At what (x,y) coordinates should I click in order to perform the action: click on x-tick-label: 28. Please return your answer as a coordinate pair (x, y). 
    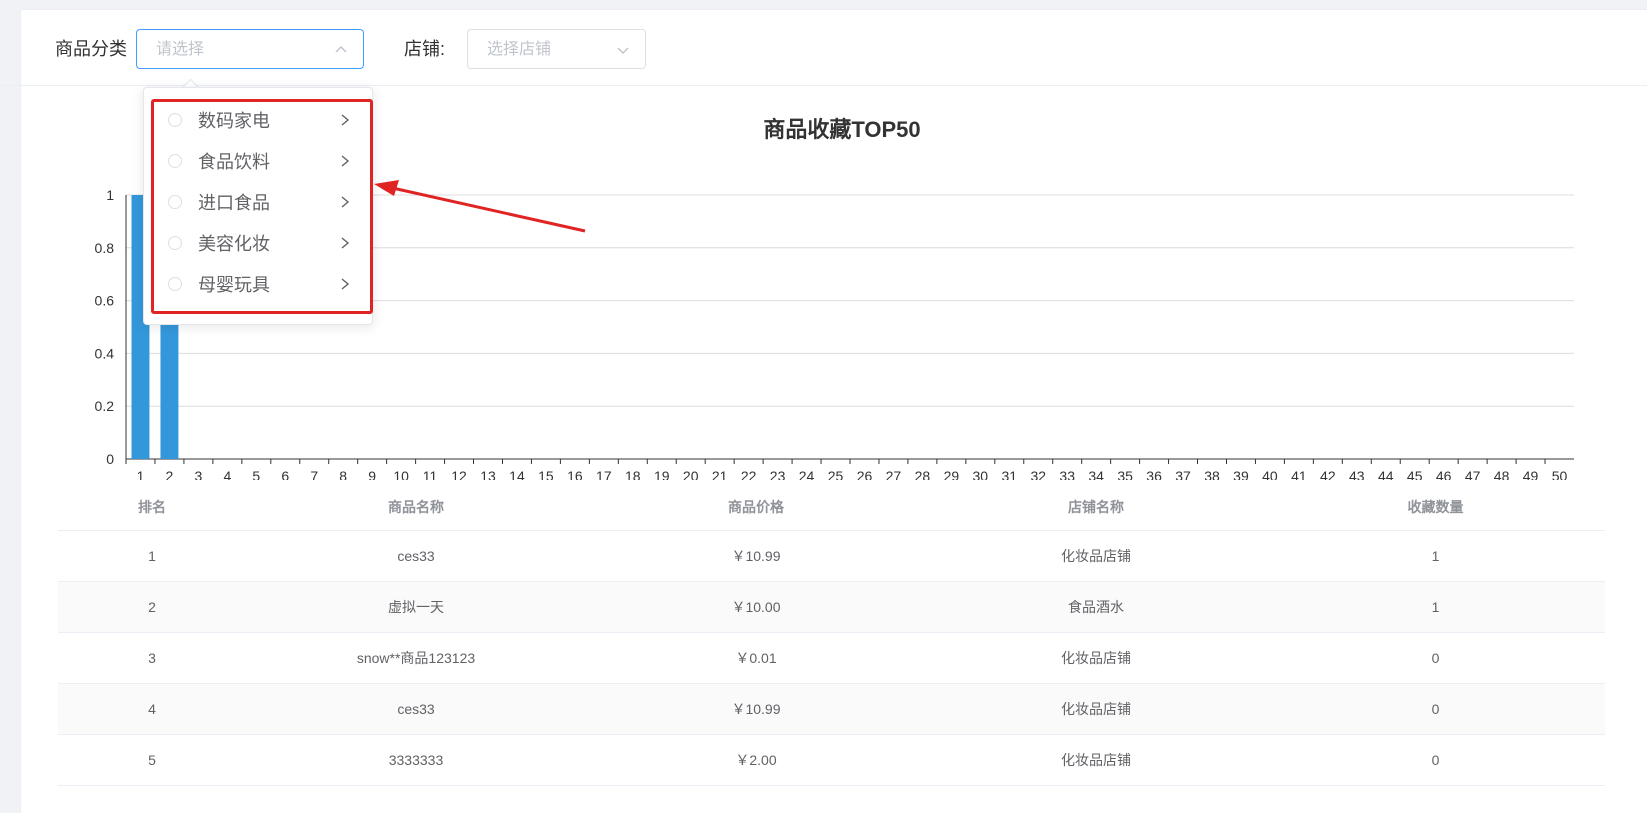
    Looking at the image, I should click on (923, 474).